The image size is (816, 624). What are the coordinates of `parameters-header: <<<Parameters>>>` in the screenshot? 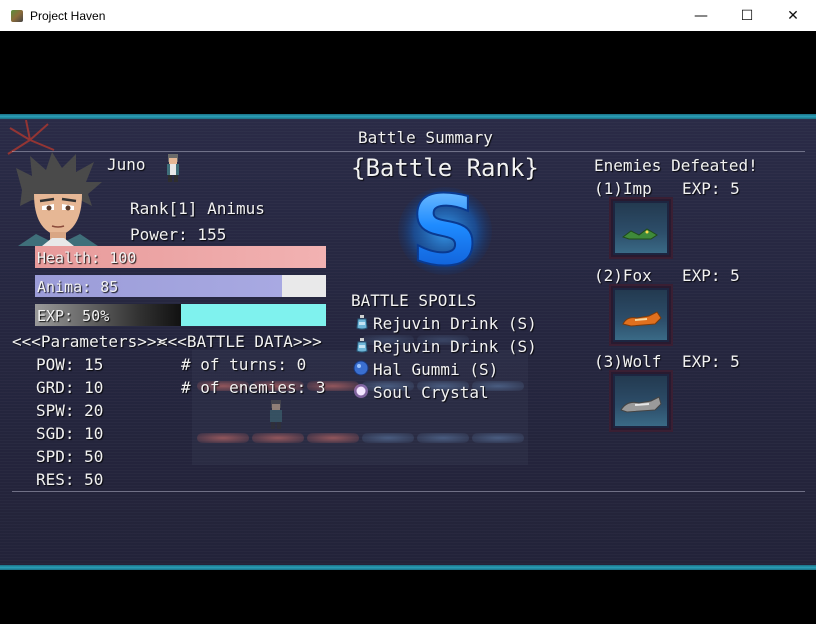 It's located at (89, 341).